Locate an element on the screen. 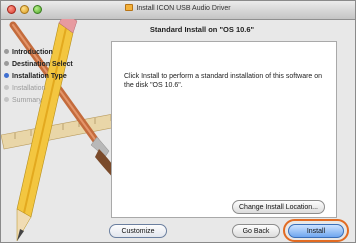 This screenshot has height=243, width=356. step-label: Installation Type is located at coordinates (39, 76).